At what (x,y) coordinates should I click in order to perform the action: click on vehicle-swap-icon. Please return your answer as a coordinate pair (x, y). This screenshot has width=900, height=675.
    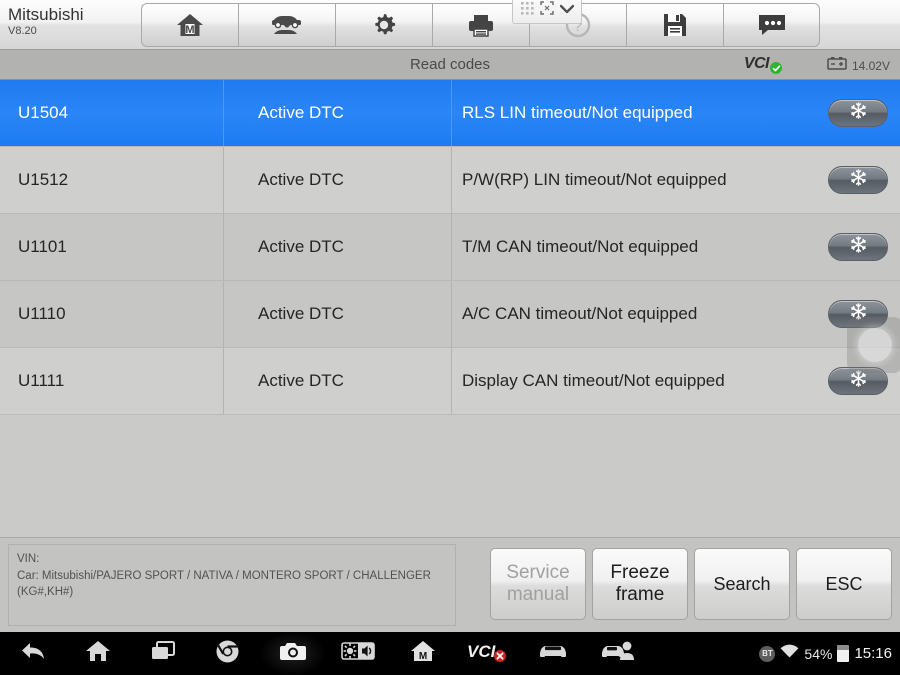
    Looking at the image, I should click on (287, 25).